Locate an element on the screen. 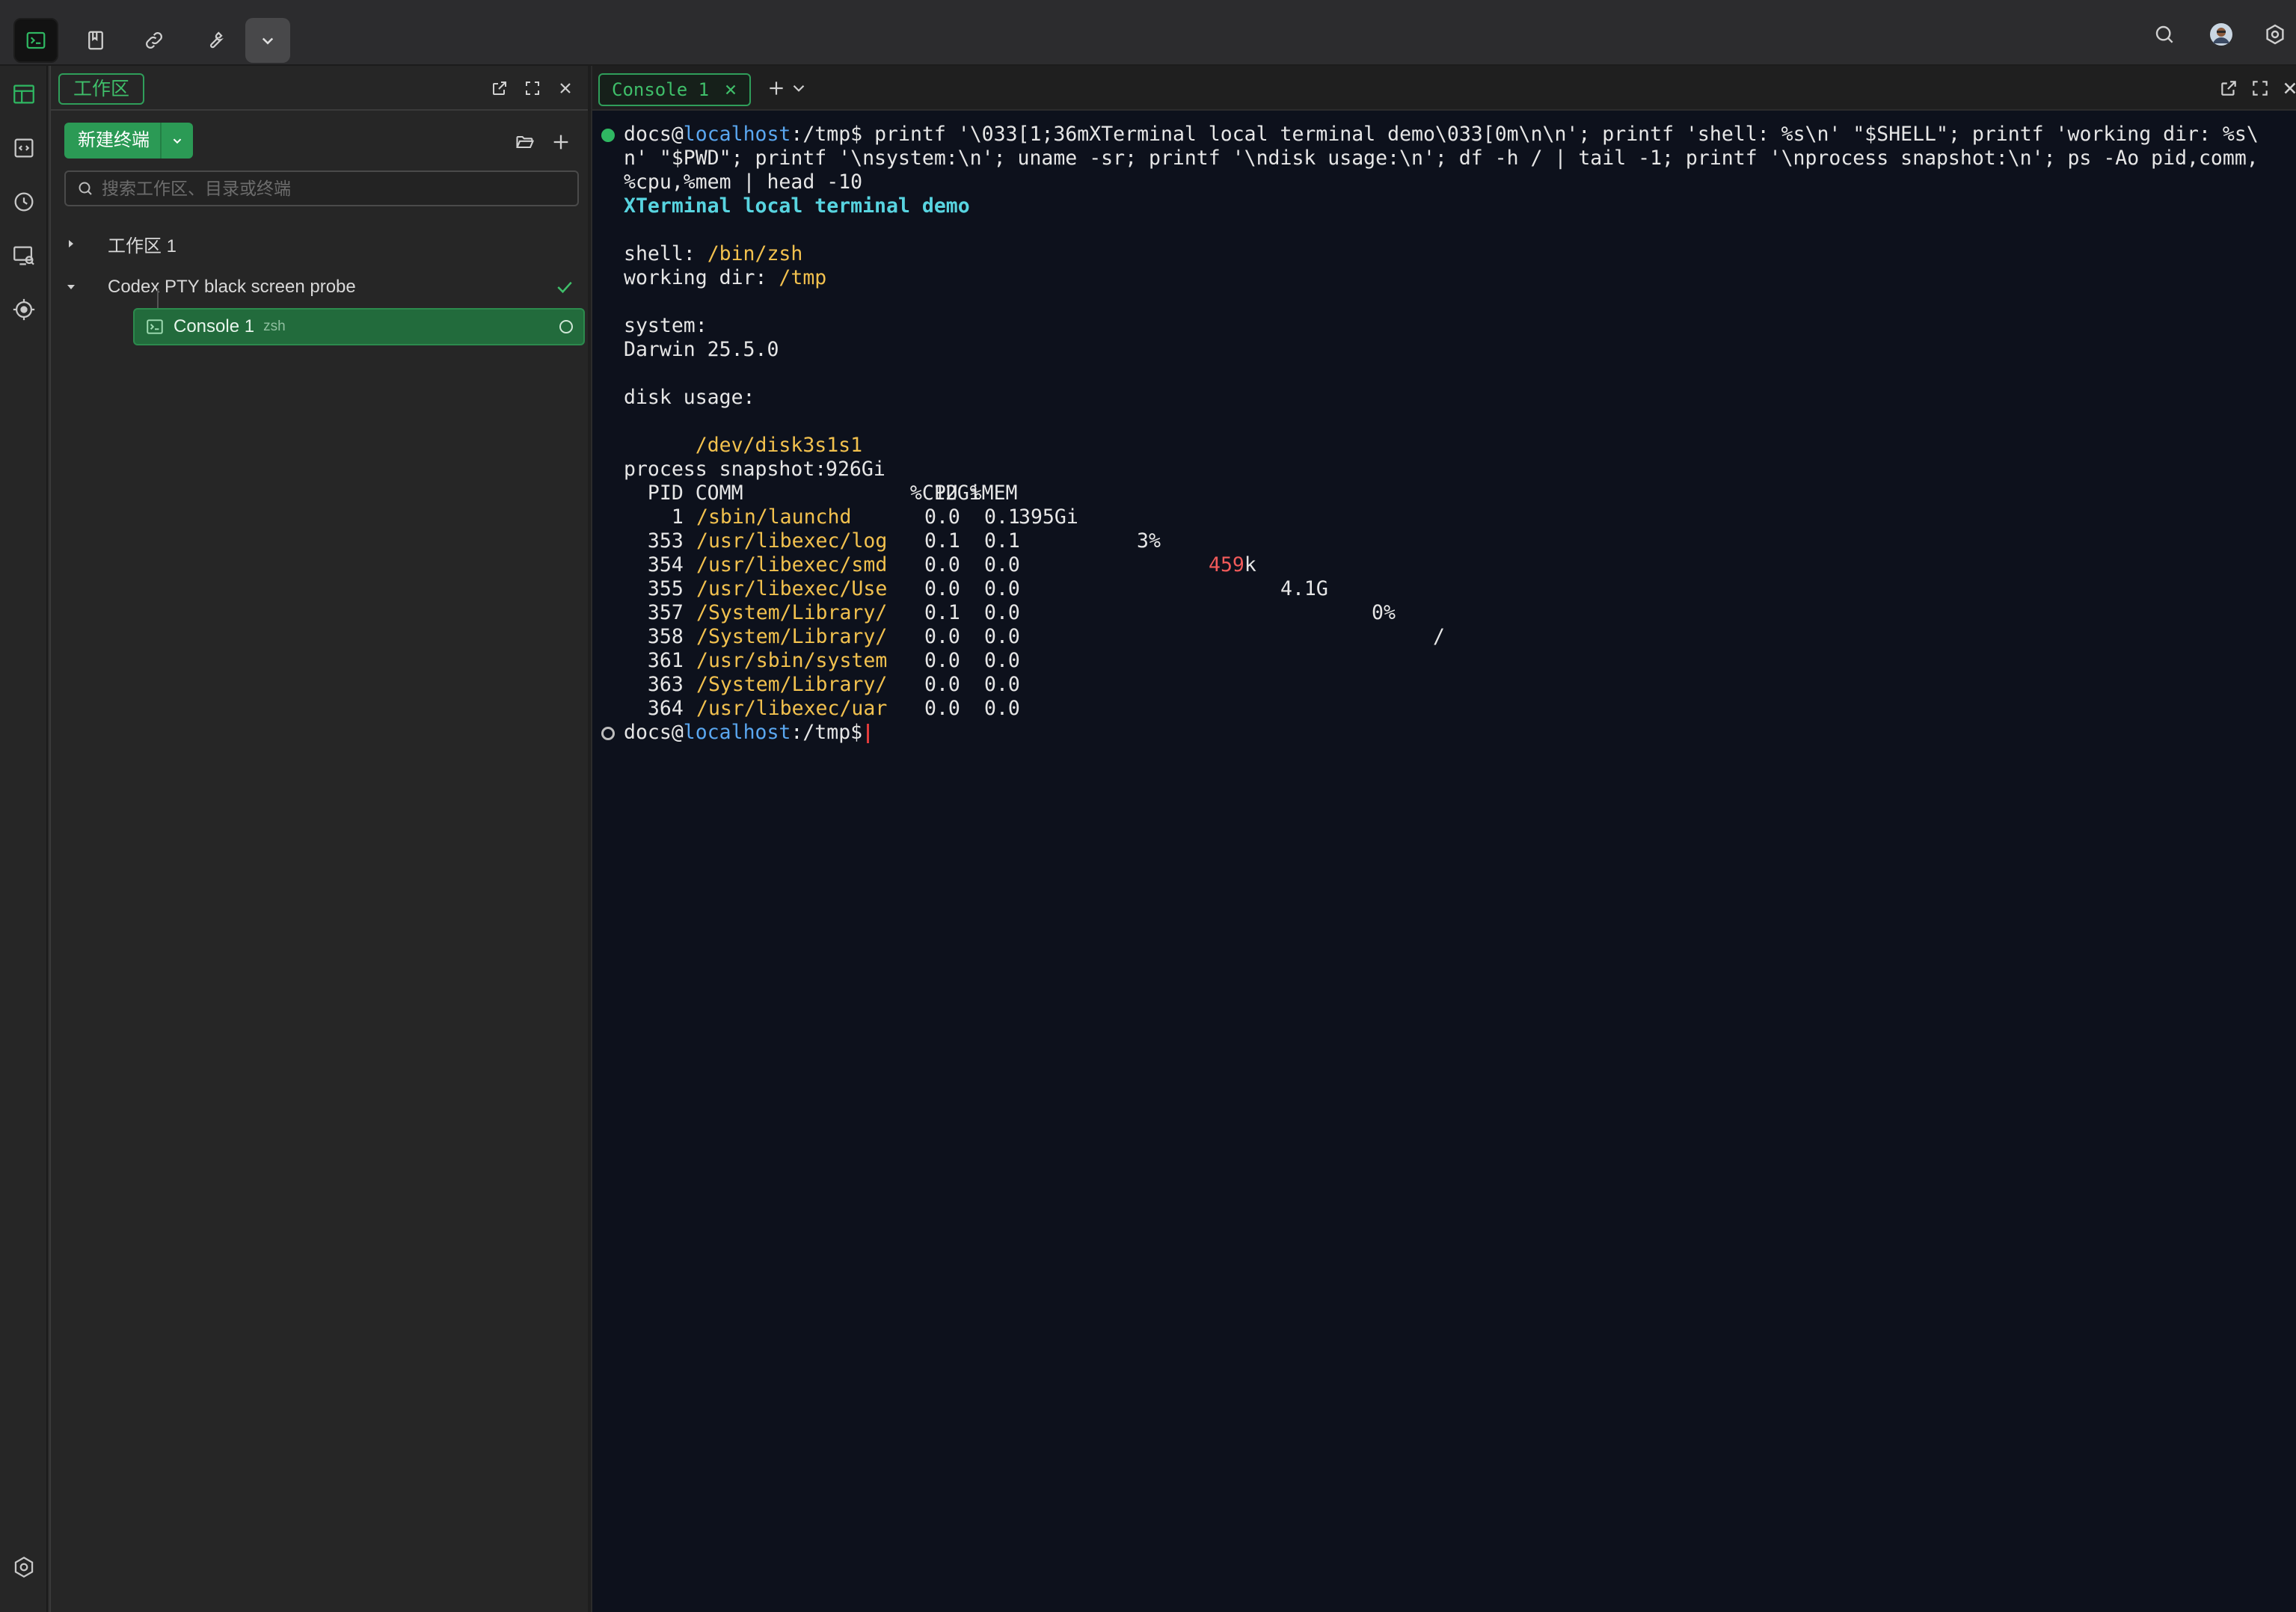  workspace-search is located at coordinates (321, 188).